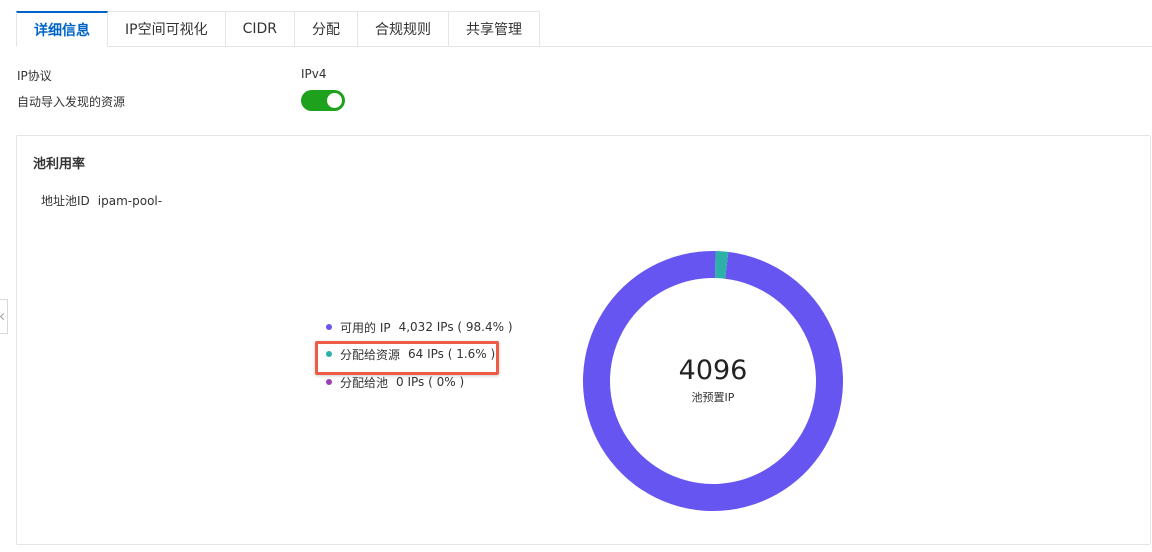  Describe the element at coordinates (430, 382) in the screenshot. I see `legend-value: 0 IPs ( 0% )` at that location.